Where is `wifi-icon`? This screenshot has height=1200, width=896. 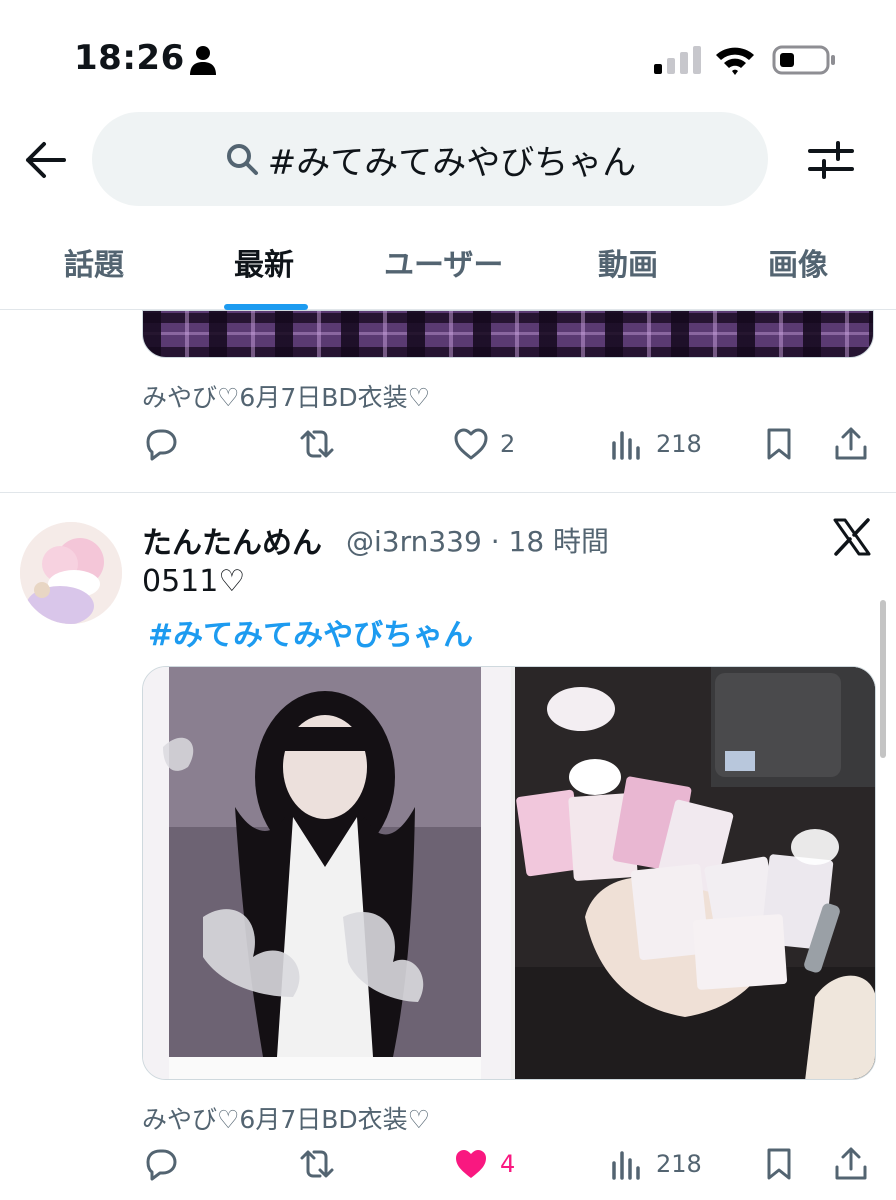 wifi-icon is located at coordinates (735, 61).